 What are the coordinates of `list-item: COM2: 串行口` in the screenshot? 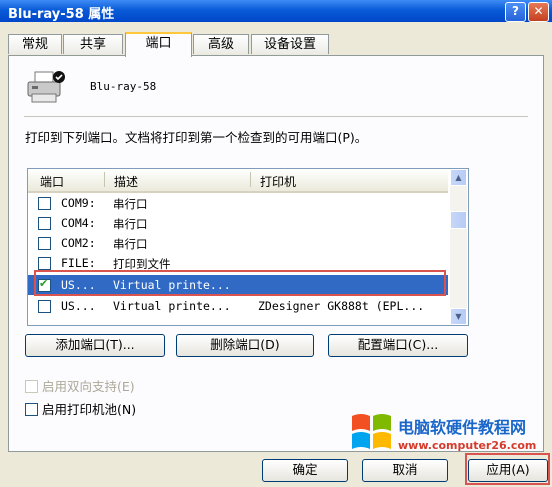 It's located at (238, 243).